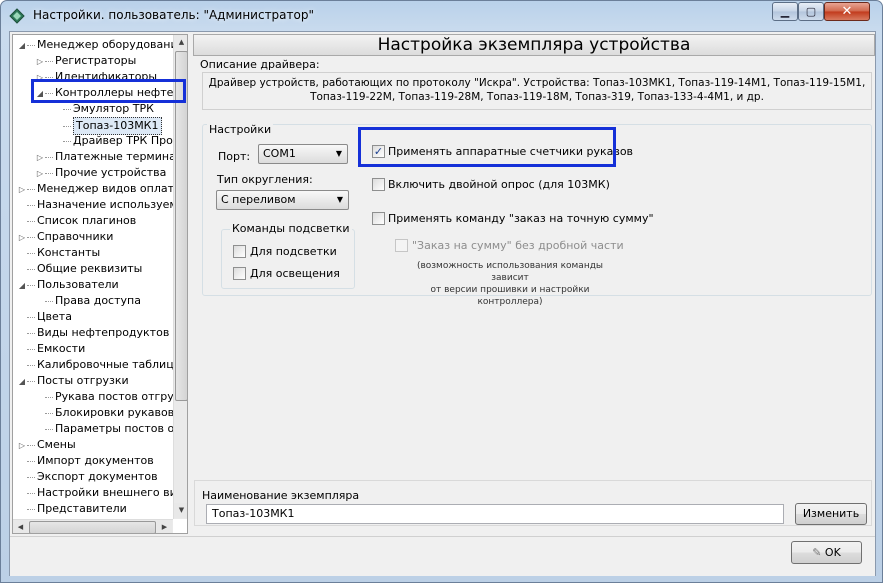 This screenshot has width=883, height=583. I want to click on tree-item: Топаз-103МК1, so click(107, 126).